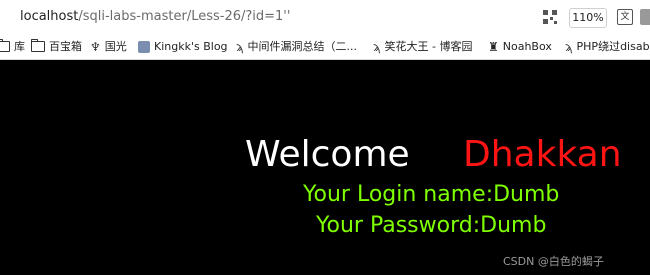 The image size is (650, 275). Describe the element at coordinates (588, 18) in the screenshot. I see `zoom-indicator: 110%` at that location.